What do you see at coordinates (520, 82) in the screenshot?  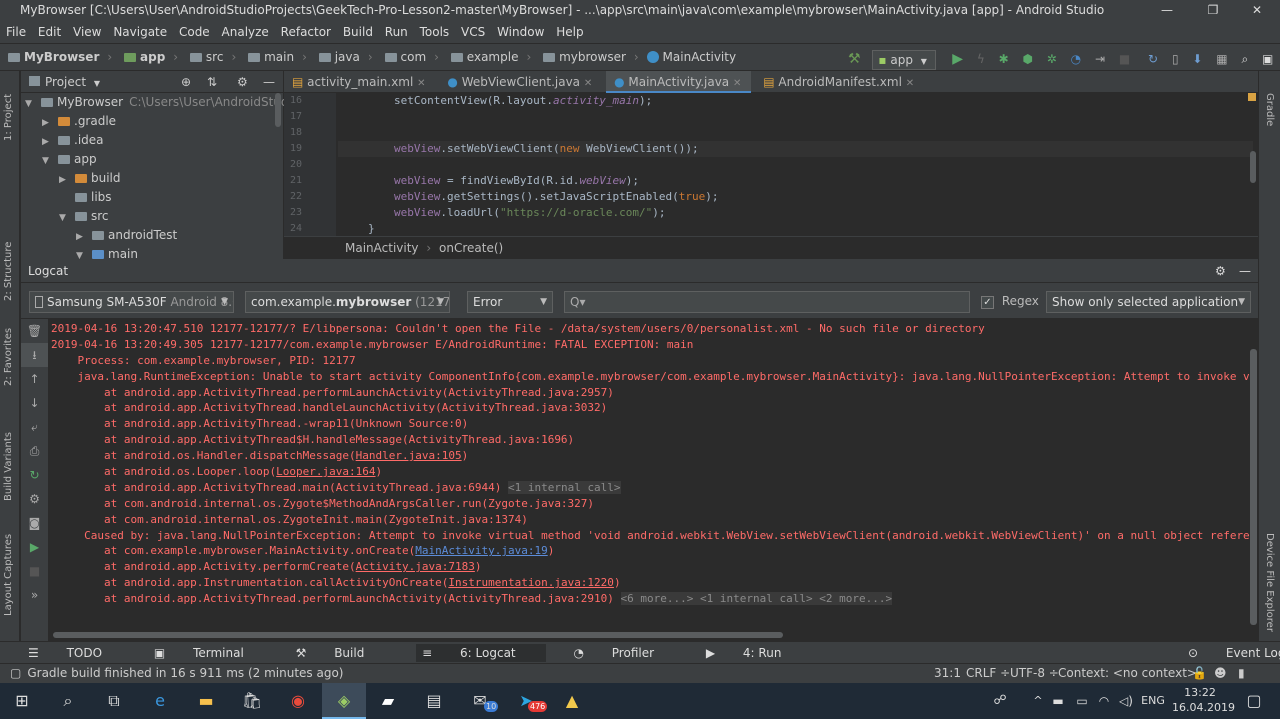 I see `tab-webviewclient-java: ● WebViewClient.java ✕` at bounding box center [520, 82].